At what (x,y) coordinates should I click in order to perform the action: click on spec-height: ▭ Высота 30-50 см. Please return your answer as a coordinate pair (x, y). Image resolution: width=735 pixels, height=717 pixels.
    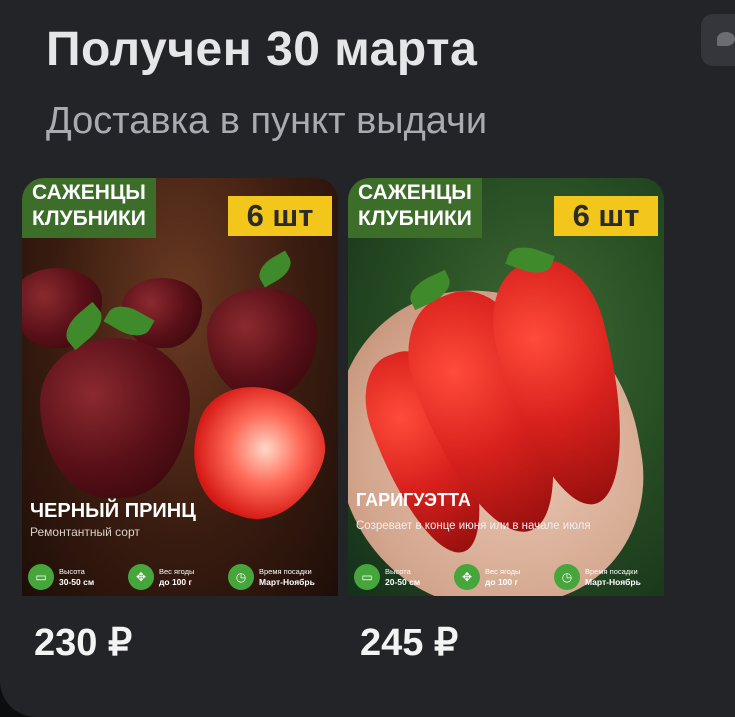
    Looking at the image, I should click on (76, 577).